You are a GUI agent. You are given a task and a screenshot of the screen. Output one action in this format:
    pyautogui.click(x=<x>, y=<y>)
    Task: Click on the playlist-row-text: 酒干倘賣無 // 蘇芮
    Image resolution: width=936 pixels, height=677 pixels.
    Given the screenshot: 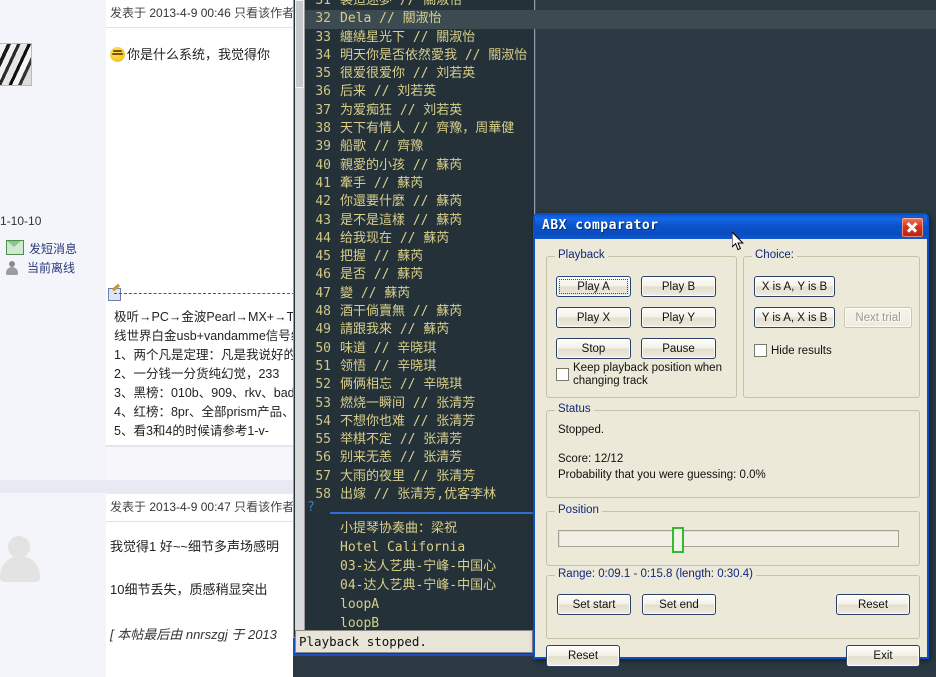 What is the action you would take?
    pyautogui.click(x=401, y=312)
    